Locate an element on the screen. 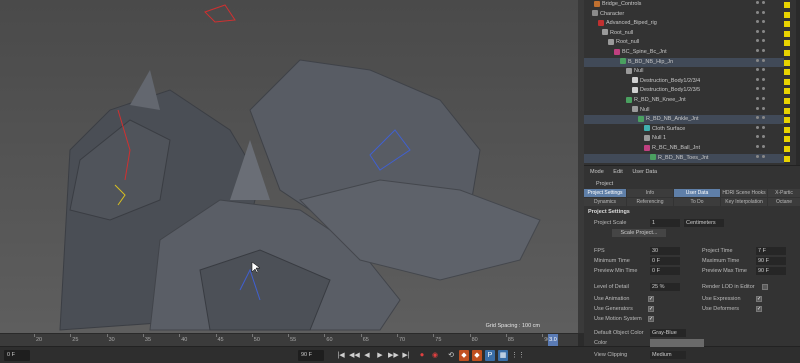 The image size is (800, 363). prev-key-button: ◀◀ is located at coordinates (354, 355).